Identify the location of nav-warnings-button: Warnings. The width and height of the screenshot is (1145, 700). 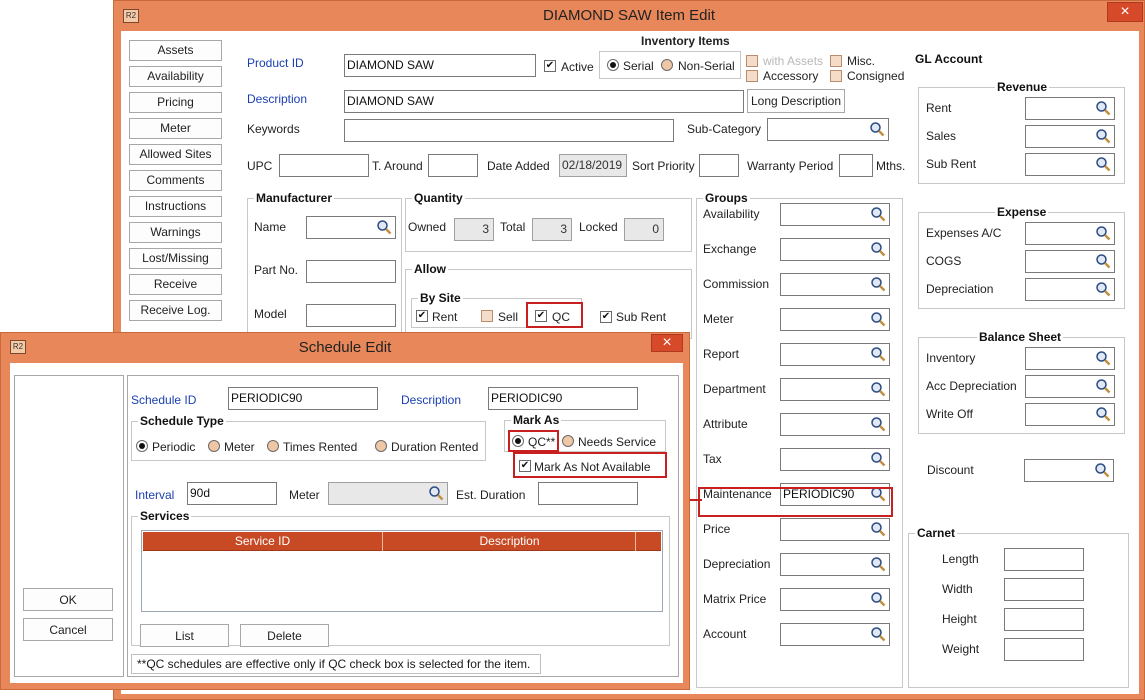
(175, 232).